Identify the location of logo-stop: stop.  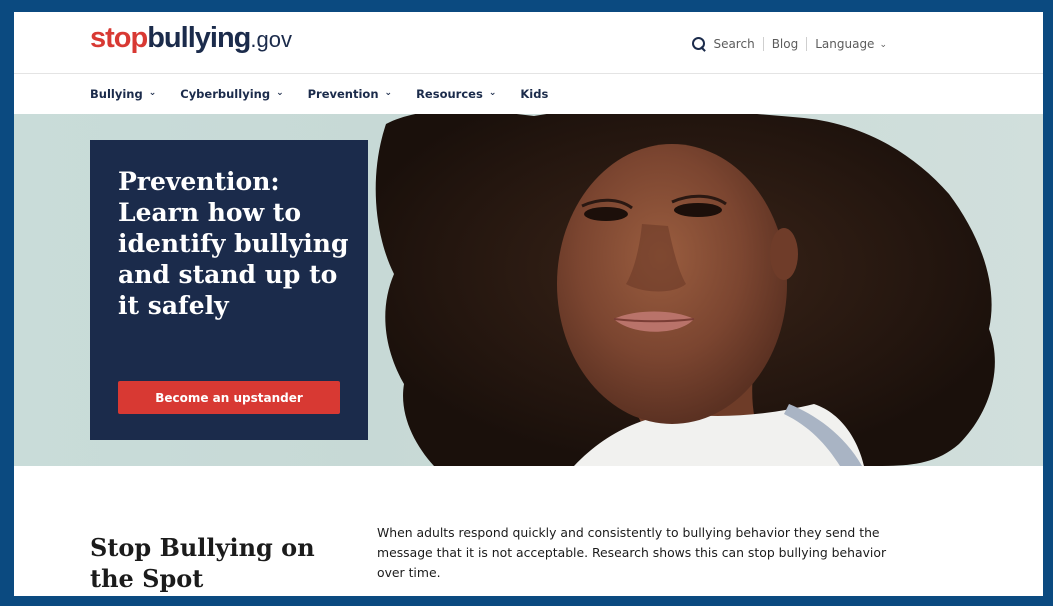
(119, 38).